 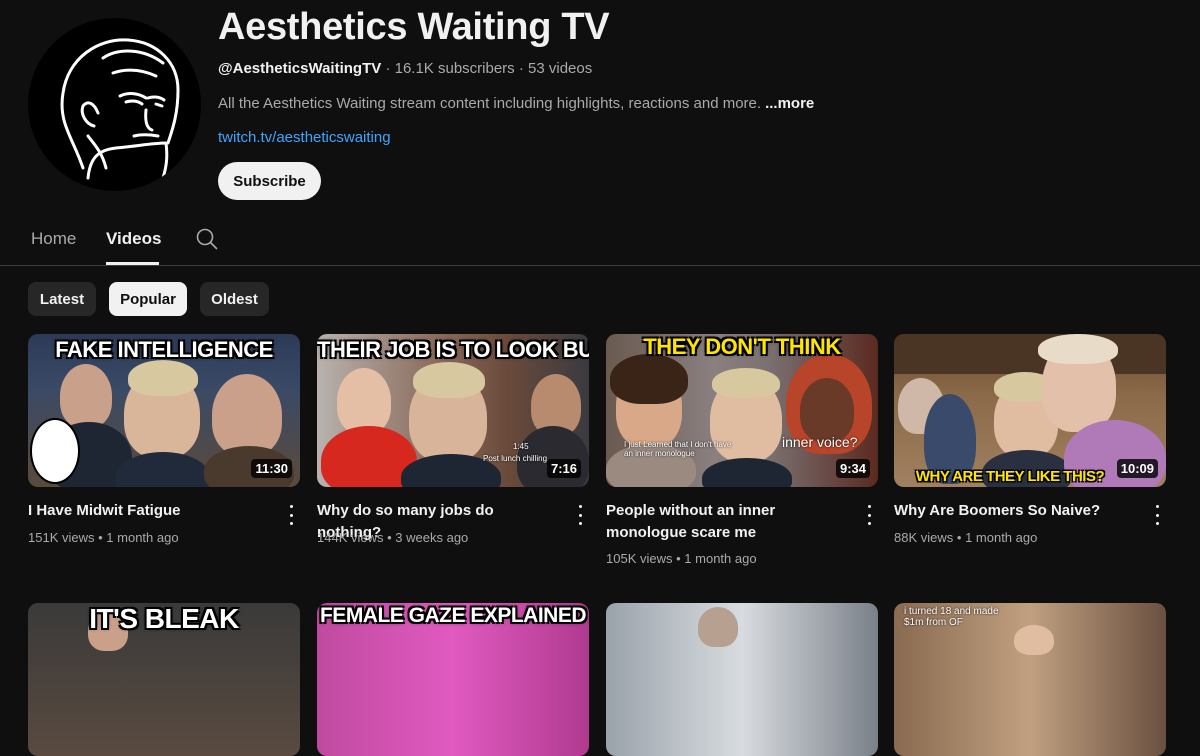 I want to click on video-card: i turned 18 and made $1m from OF, so click(x=1030, y=679).